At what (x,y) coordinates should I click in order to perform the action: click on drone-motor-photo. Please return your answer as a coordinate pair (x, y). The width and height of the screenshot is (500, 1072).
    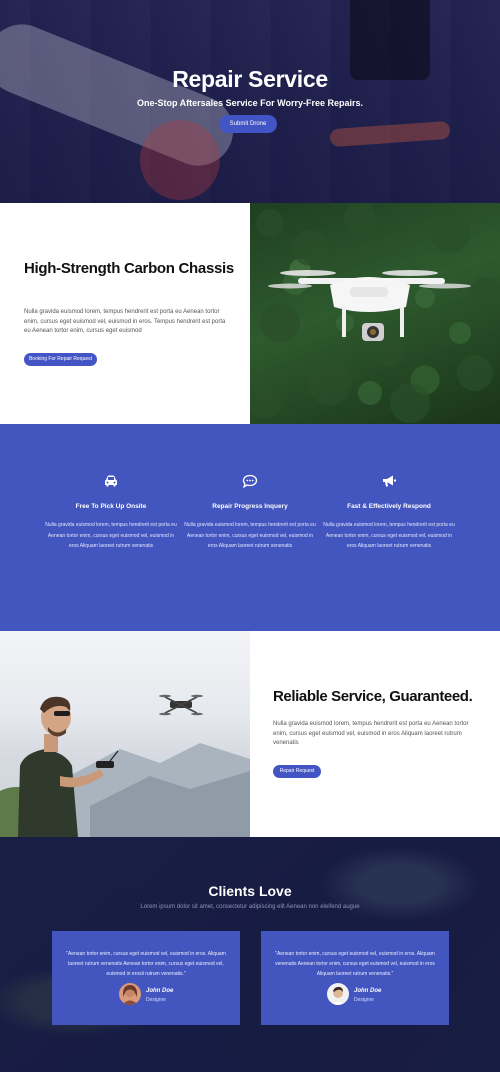
    Looking at the image, I should click on (180, 160).